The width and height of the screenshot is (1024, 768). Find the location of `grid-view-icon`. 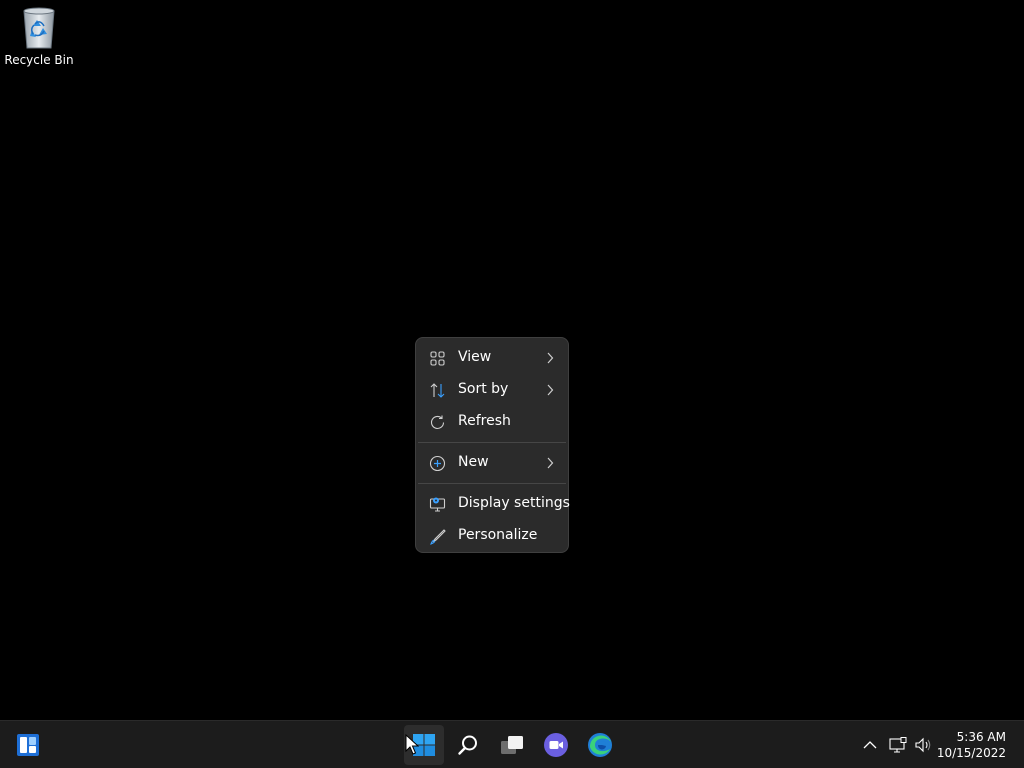

grid-view-icon is located at coordinates (437, 358).